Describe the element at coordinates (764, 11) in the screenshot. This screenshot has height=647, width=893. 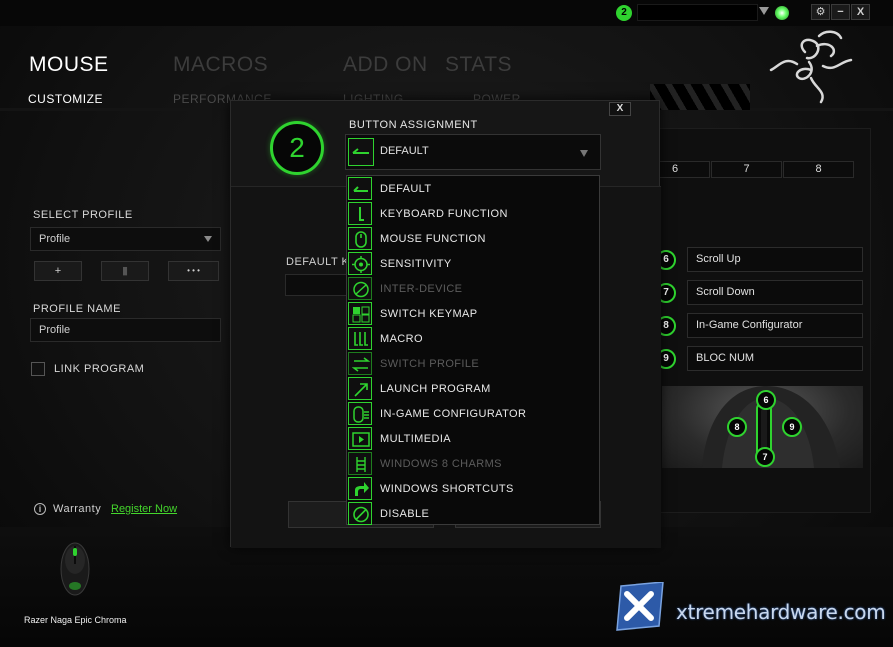
I see `account-dropdown-icon` at that location.